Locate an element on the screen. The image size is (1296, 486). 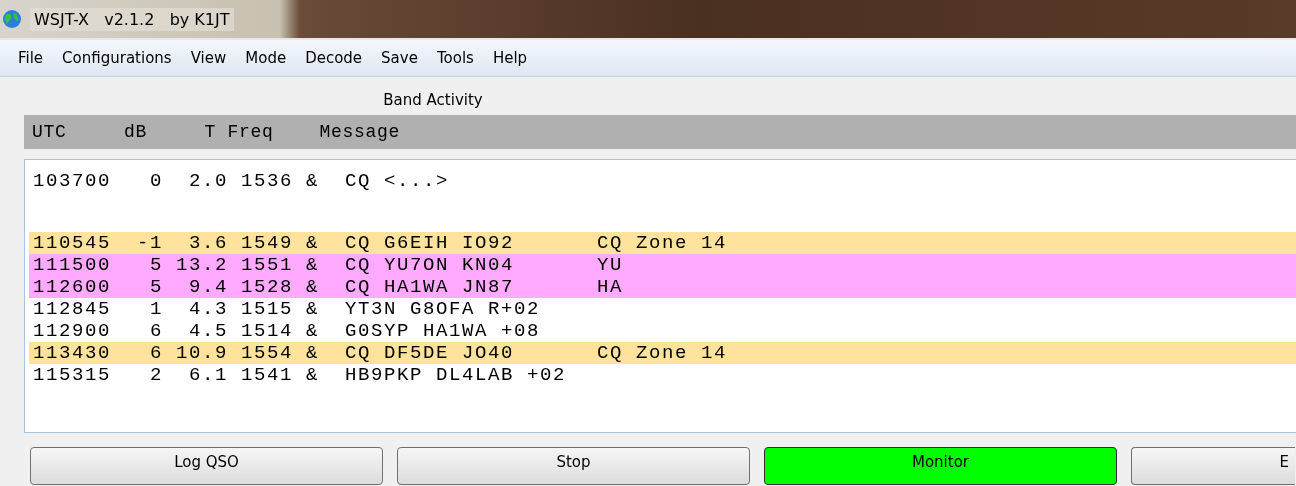
decode-text: 115315 2 6.1 1541 & HB9PKP DL4LAB +02 is located at coordinates (300, 375).